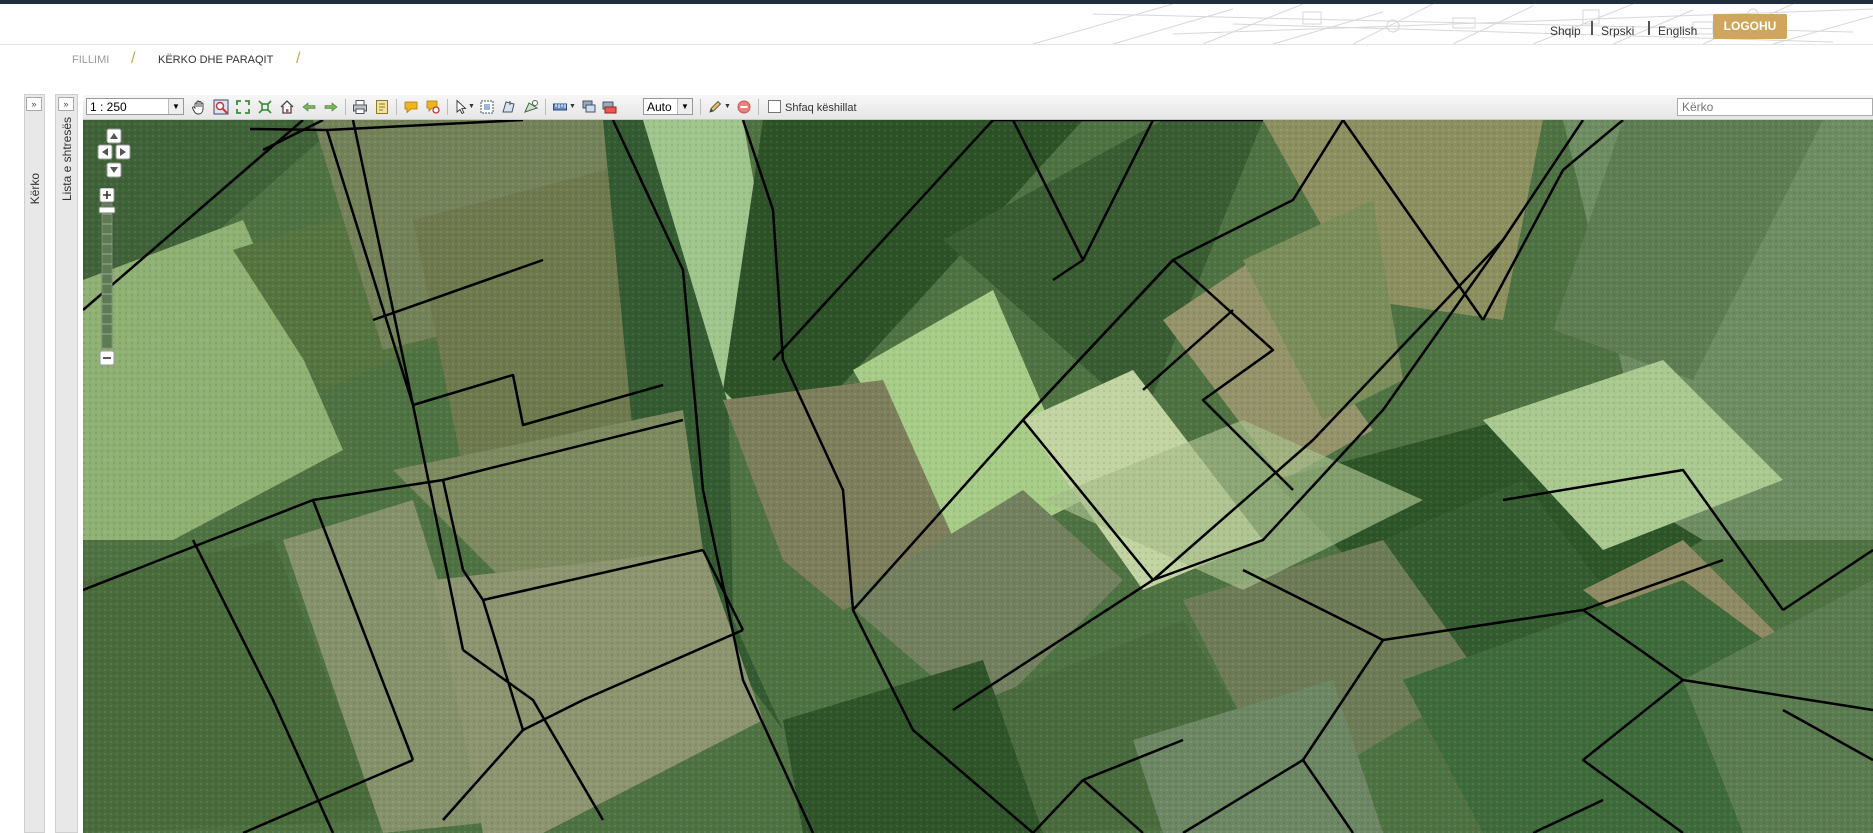  Describe the element at coordinates (309, 107) in the screenshot. I see `arrow-left-icon` at that location.